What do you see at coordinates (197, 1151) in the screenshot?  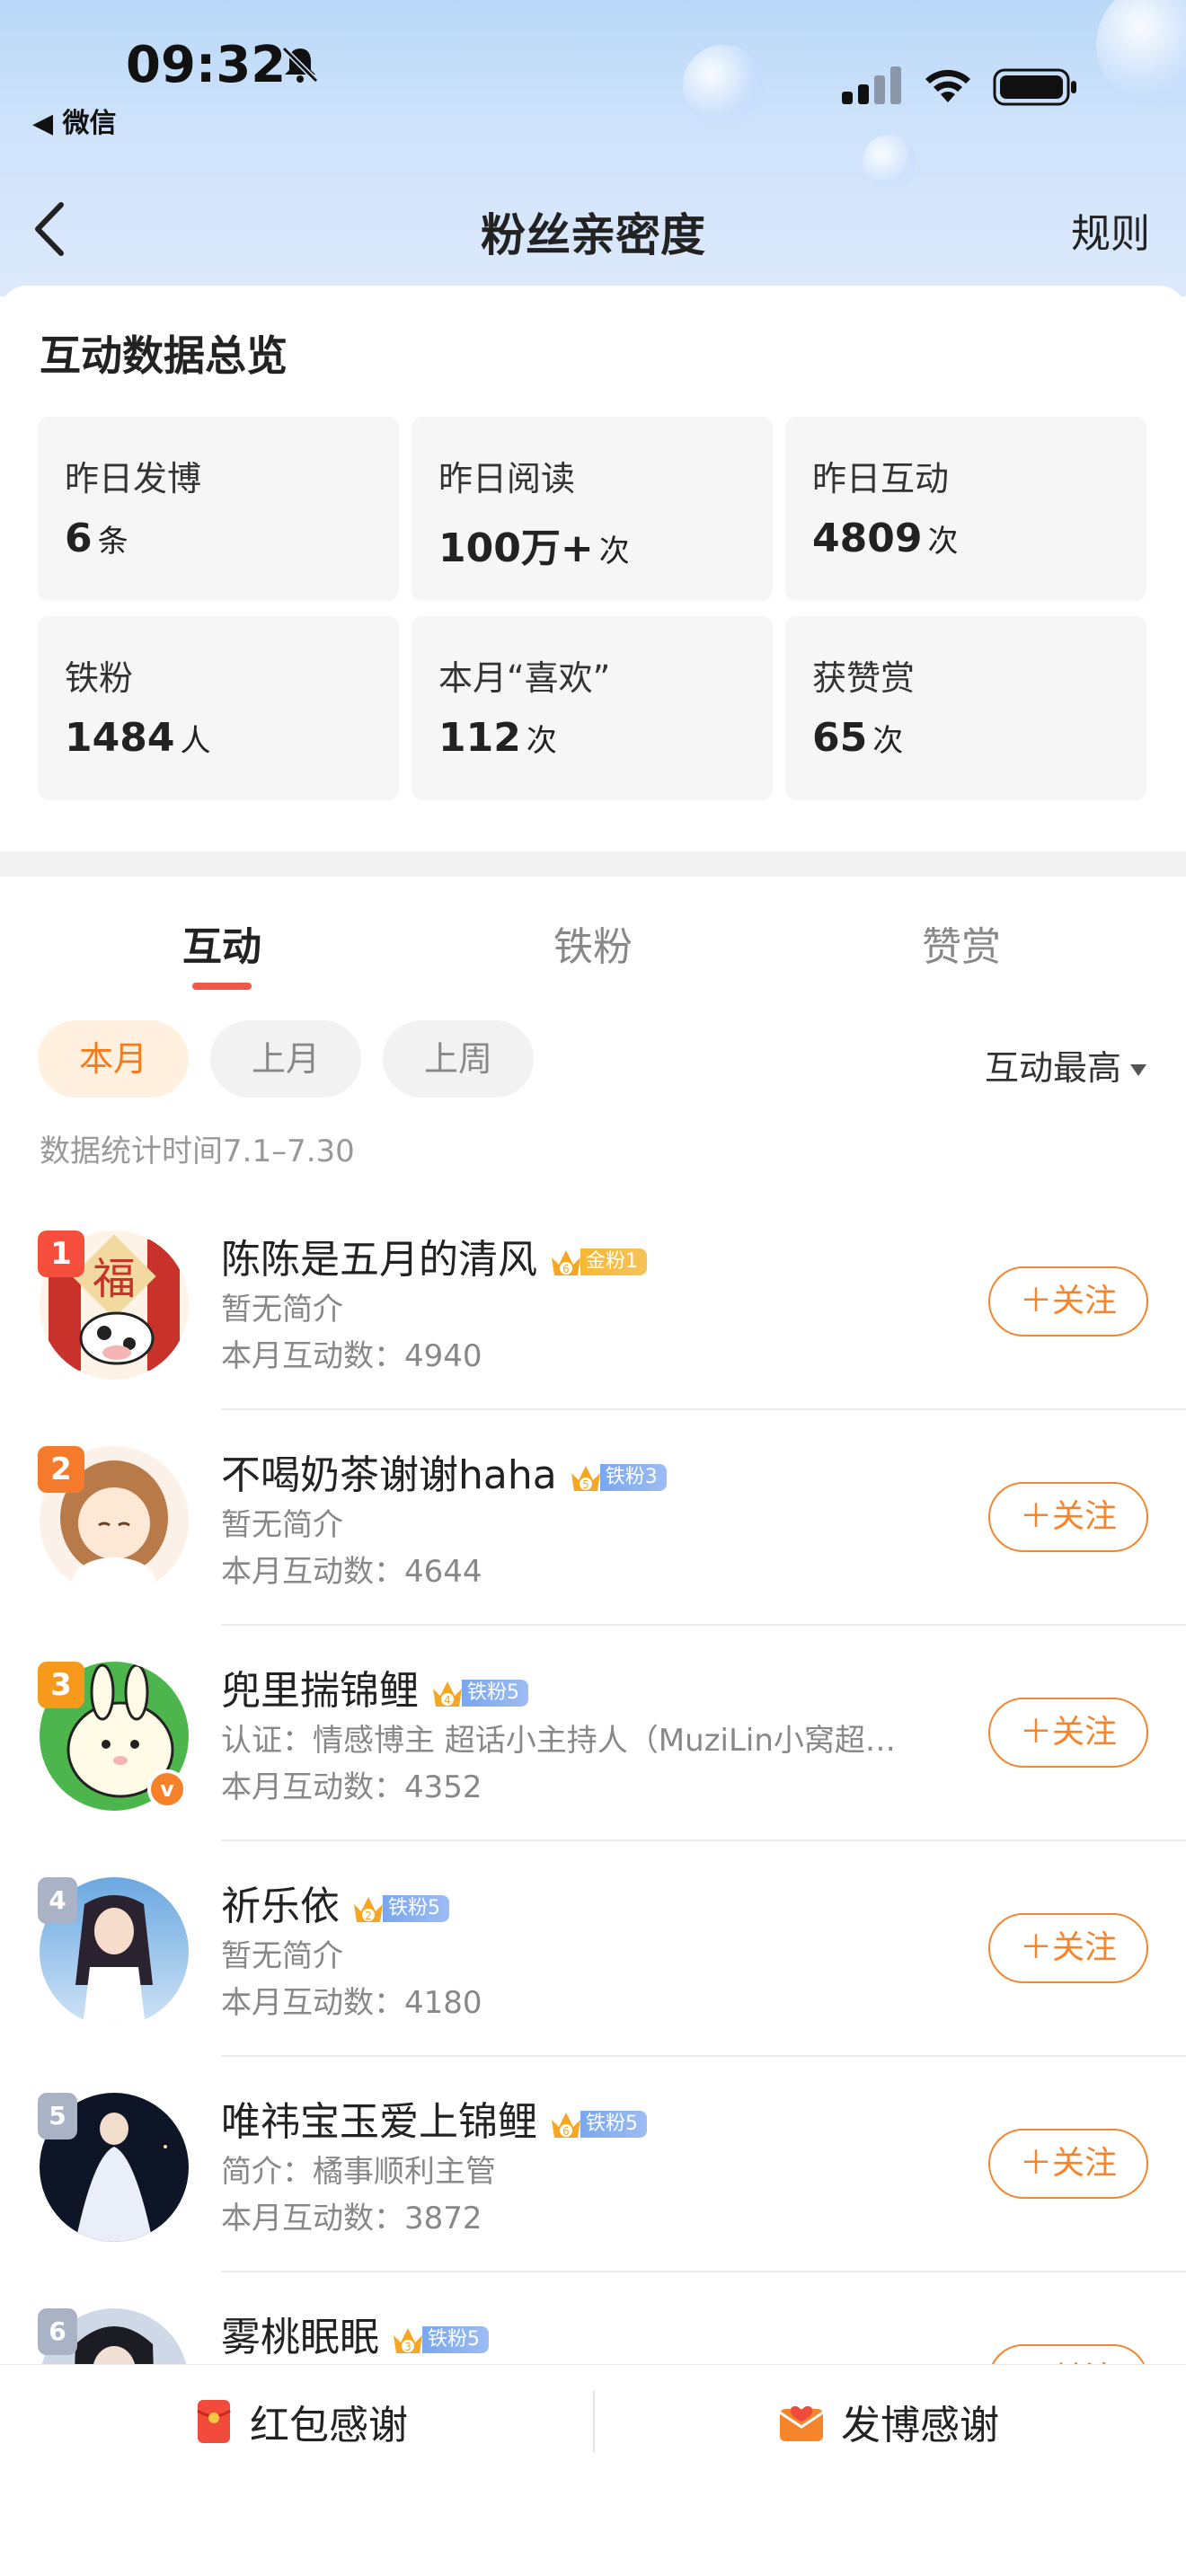 I see `stat-period-text: 数据统计时间7.1–7.30` at bounding box center [197, 1151].